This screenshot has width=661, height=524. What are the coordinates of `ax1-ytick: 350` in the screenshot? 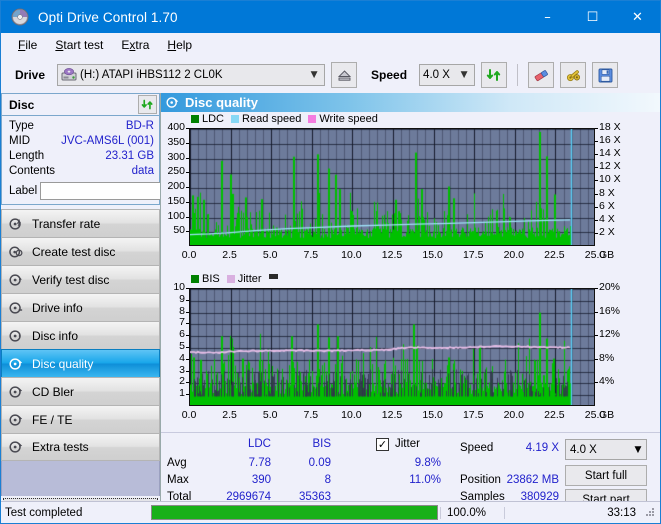 It's located at (176, 141).